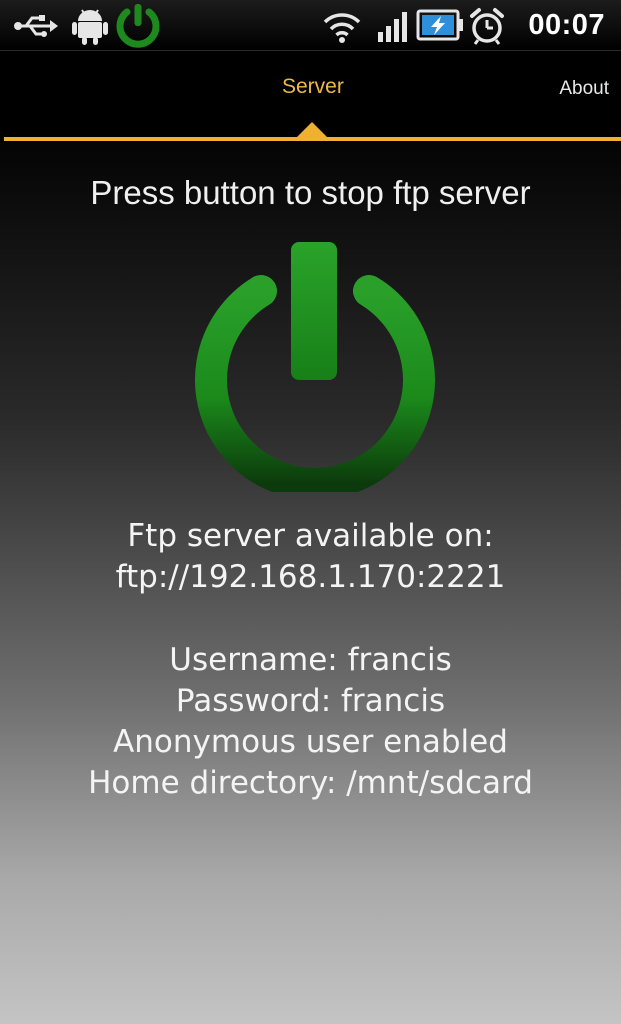 This screenshot has width=621, height=1024. I want to click on active-tab-indicator-arrow, so click(312, 130).